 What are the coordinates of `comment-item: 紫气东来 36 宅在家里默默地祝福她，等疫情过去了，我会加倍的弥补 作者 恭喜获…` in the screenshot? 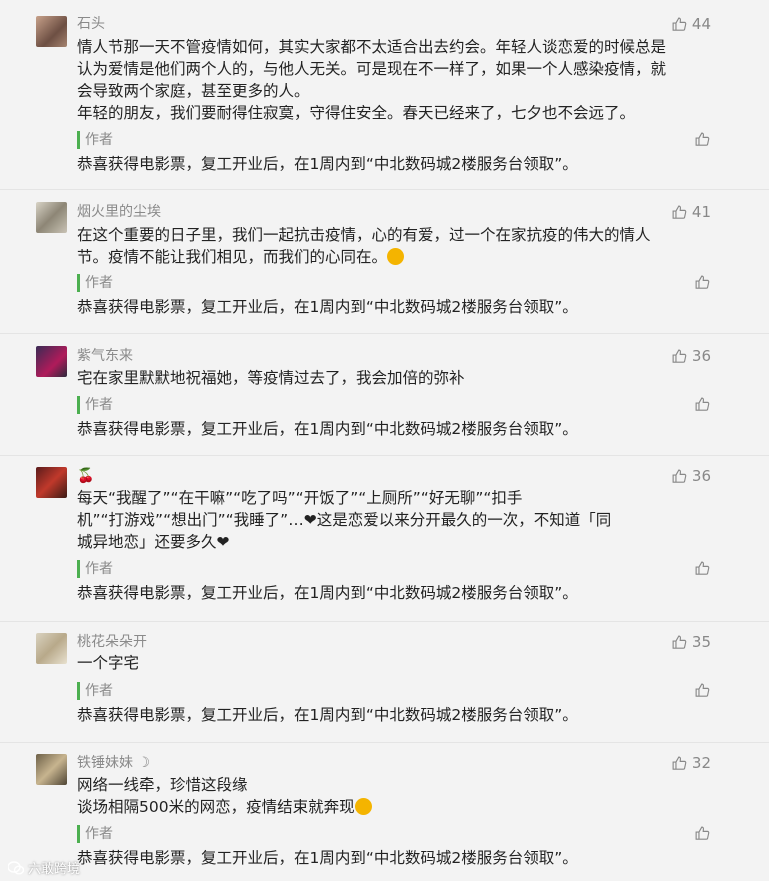 It's located at (384, 395).